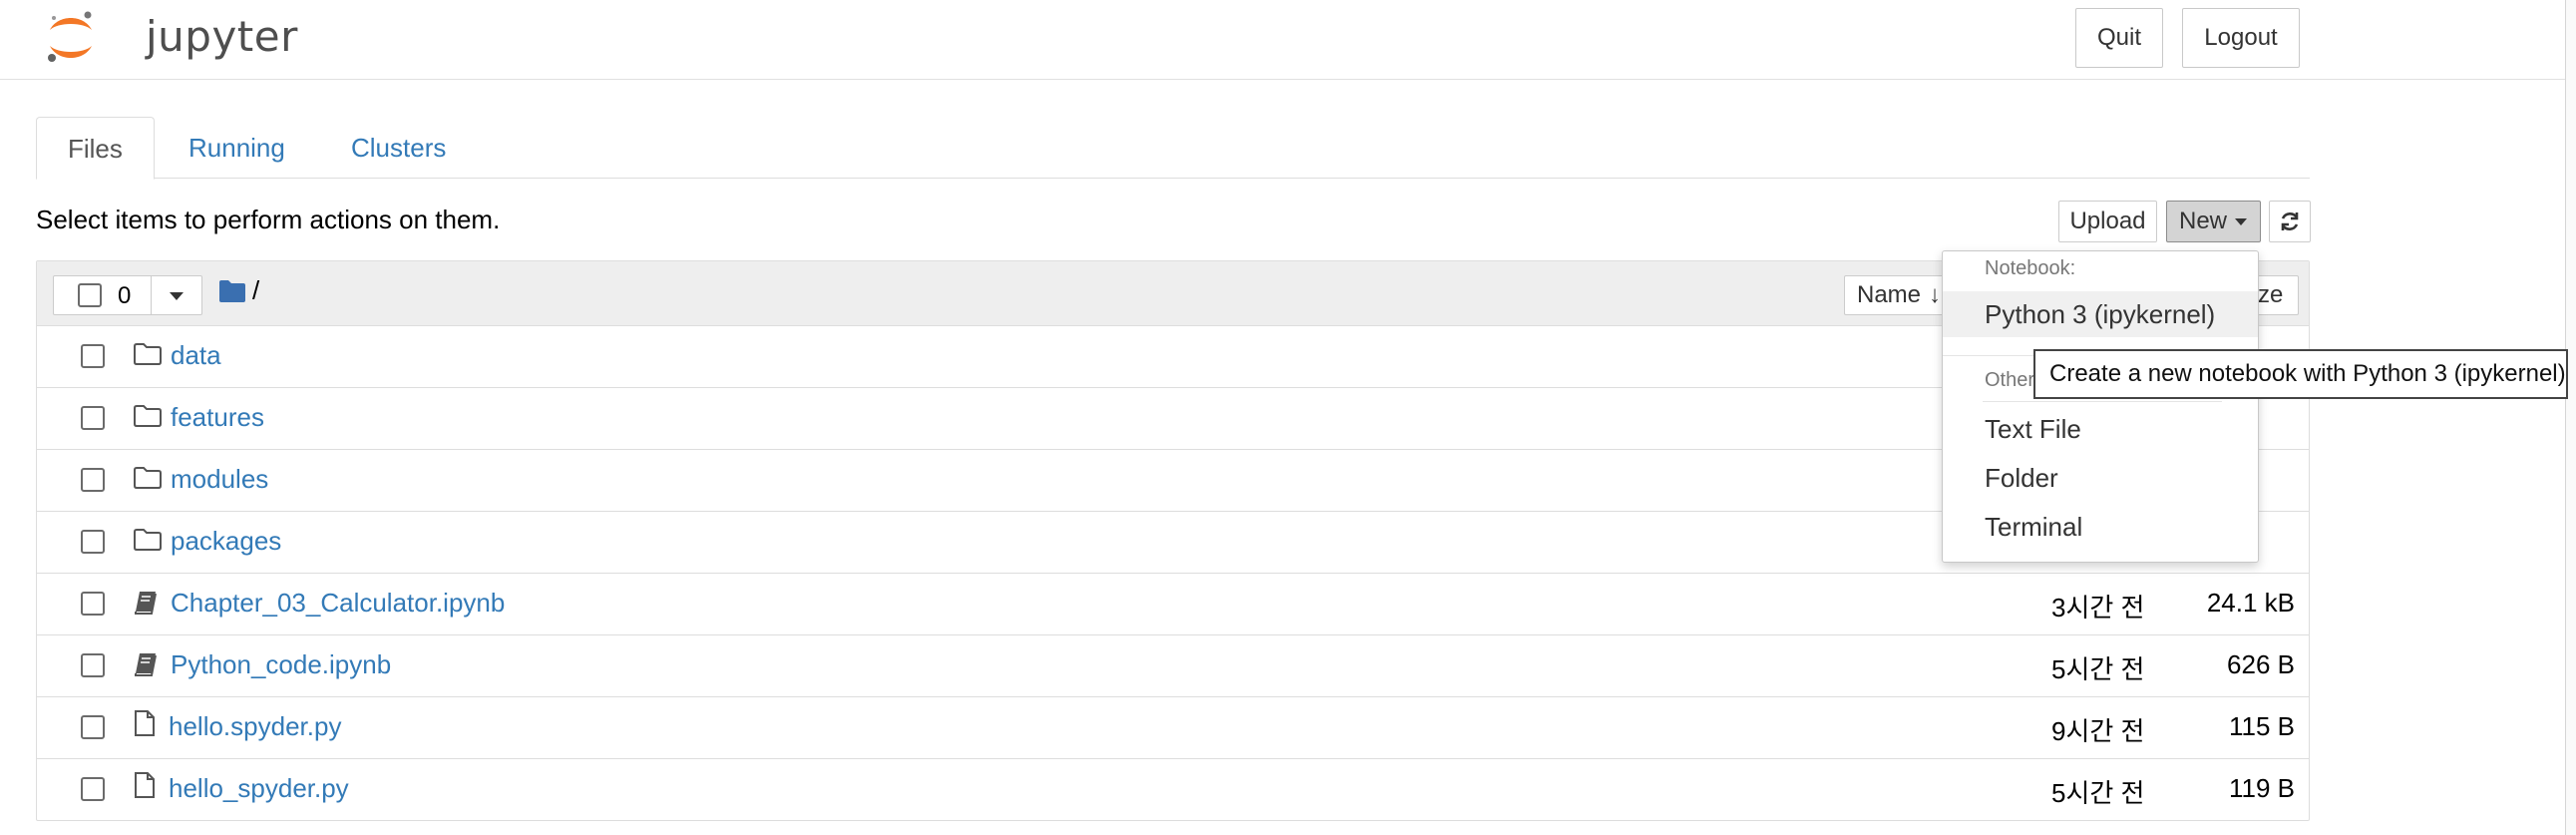 This screenshot has height=835, width=2576. Describe the element at coordinates (2241, 221) in the screenshot. I see `caret-down-icon` at that location.